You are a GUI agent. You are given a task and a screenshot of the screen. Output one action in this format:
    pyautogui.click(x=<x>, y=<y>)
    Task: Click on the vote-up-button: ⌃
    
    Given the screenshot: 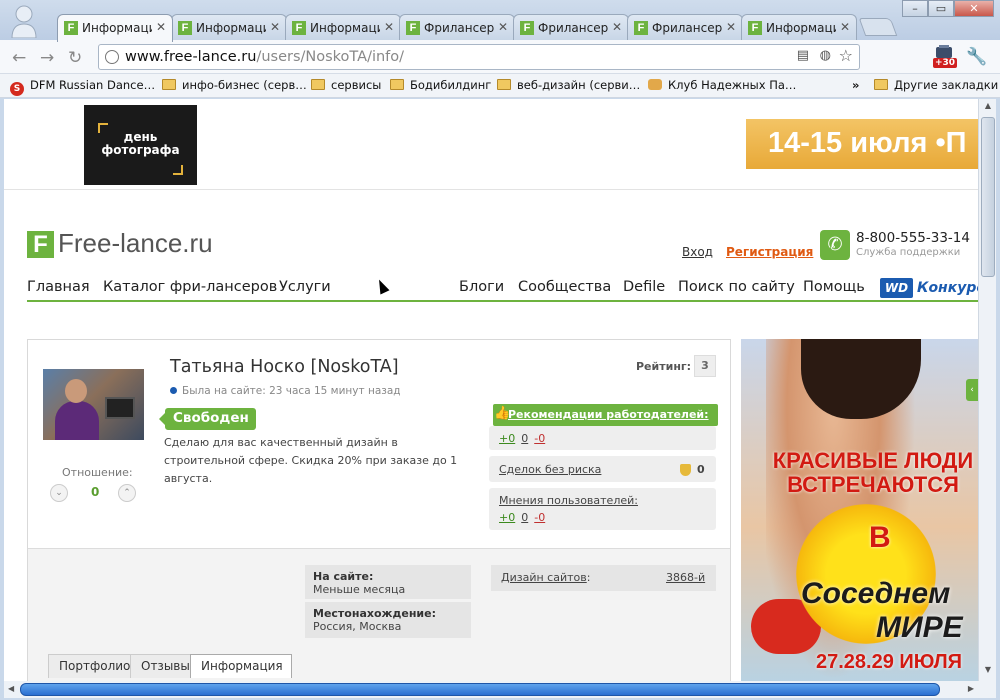 What is the action you would take?
    pyautogui.click(x=127, y=493)
    